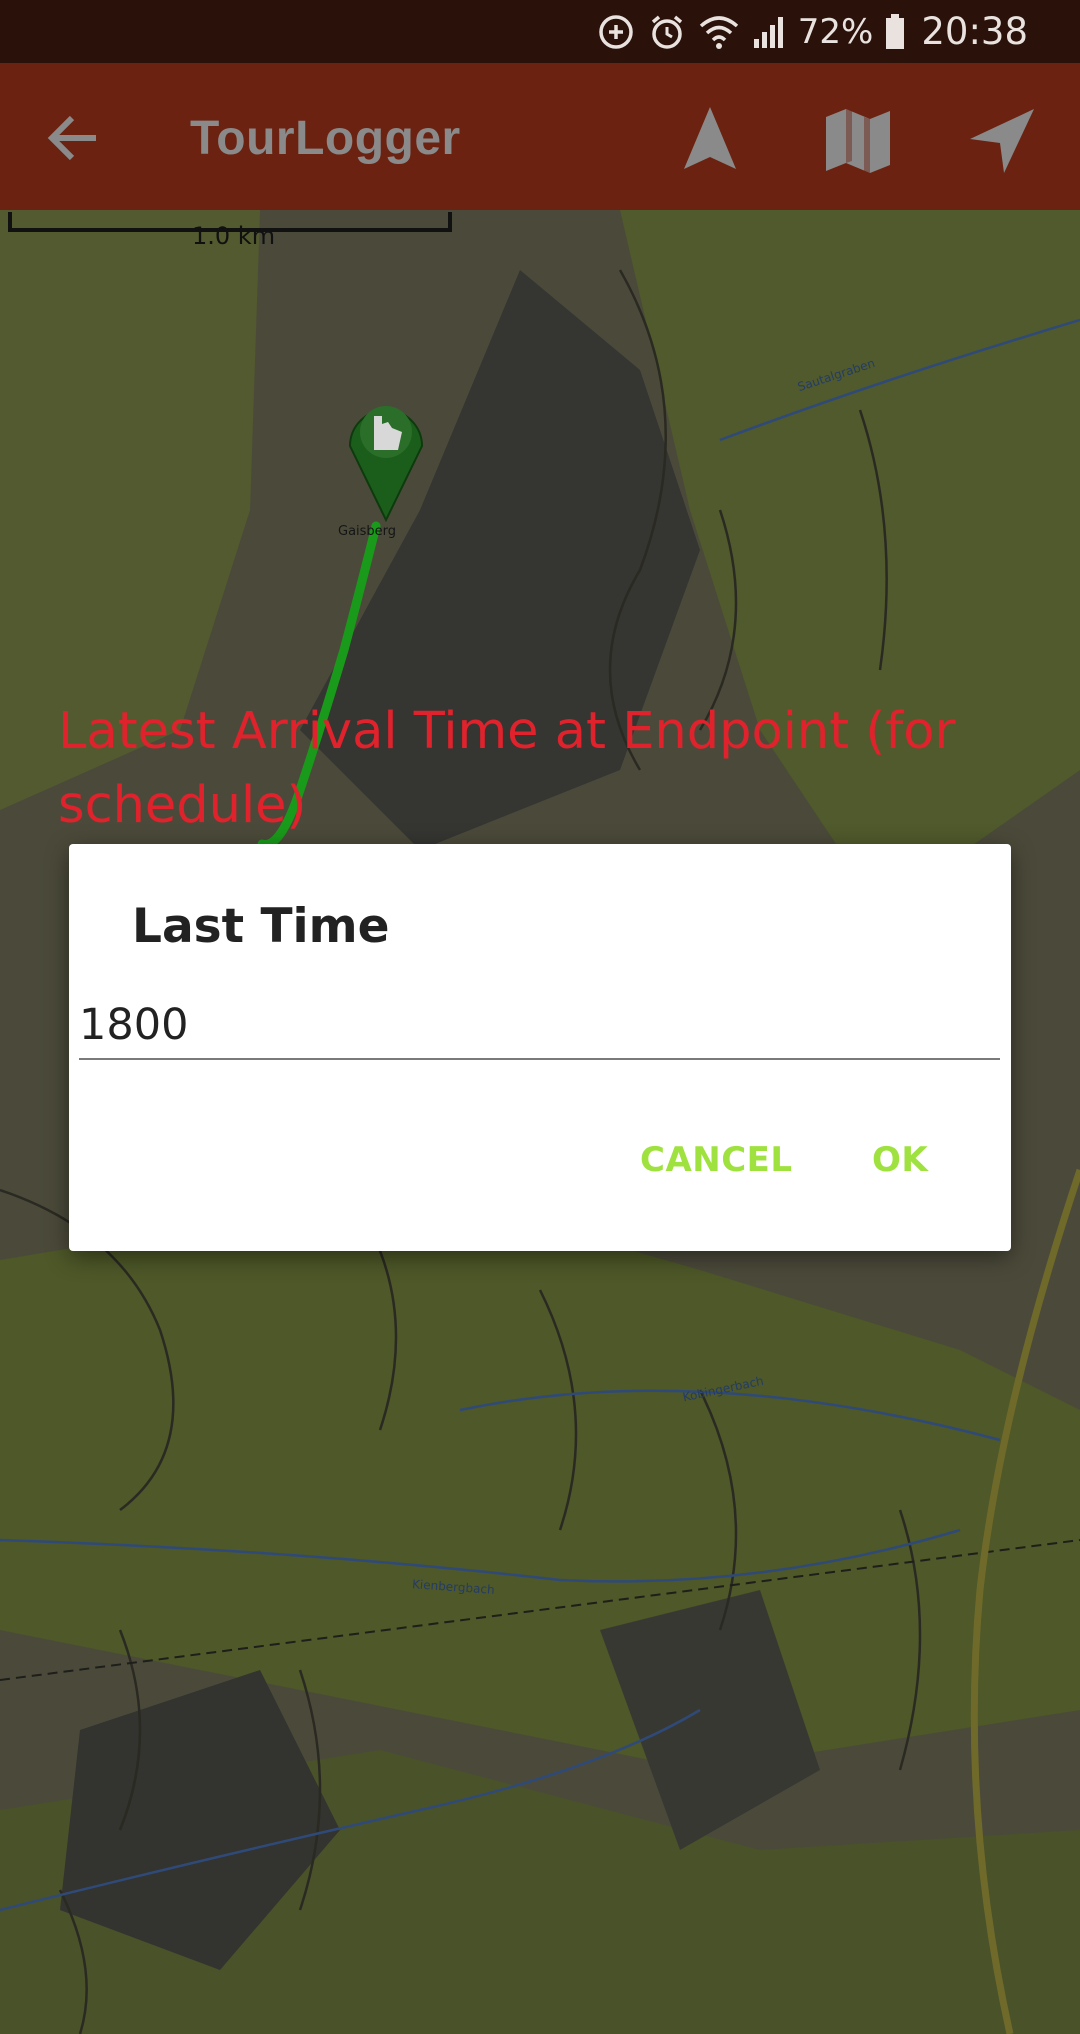  What do you see at coordinates (540, 136) in the screenshot?
I see `app-bar: TourLogger` at bounding box center [540, 136].